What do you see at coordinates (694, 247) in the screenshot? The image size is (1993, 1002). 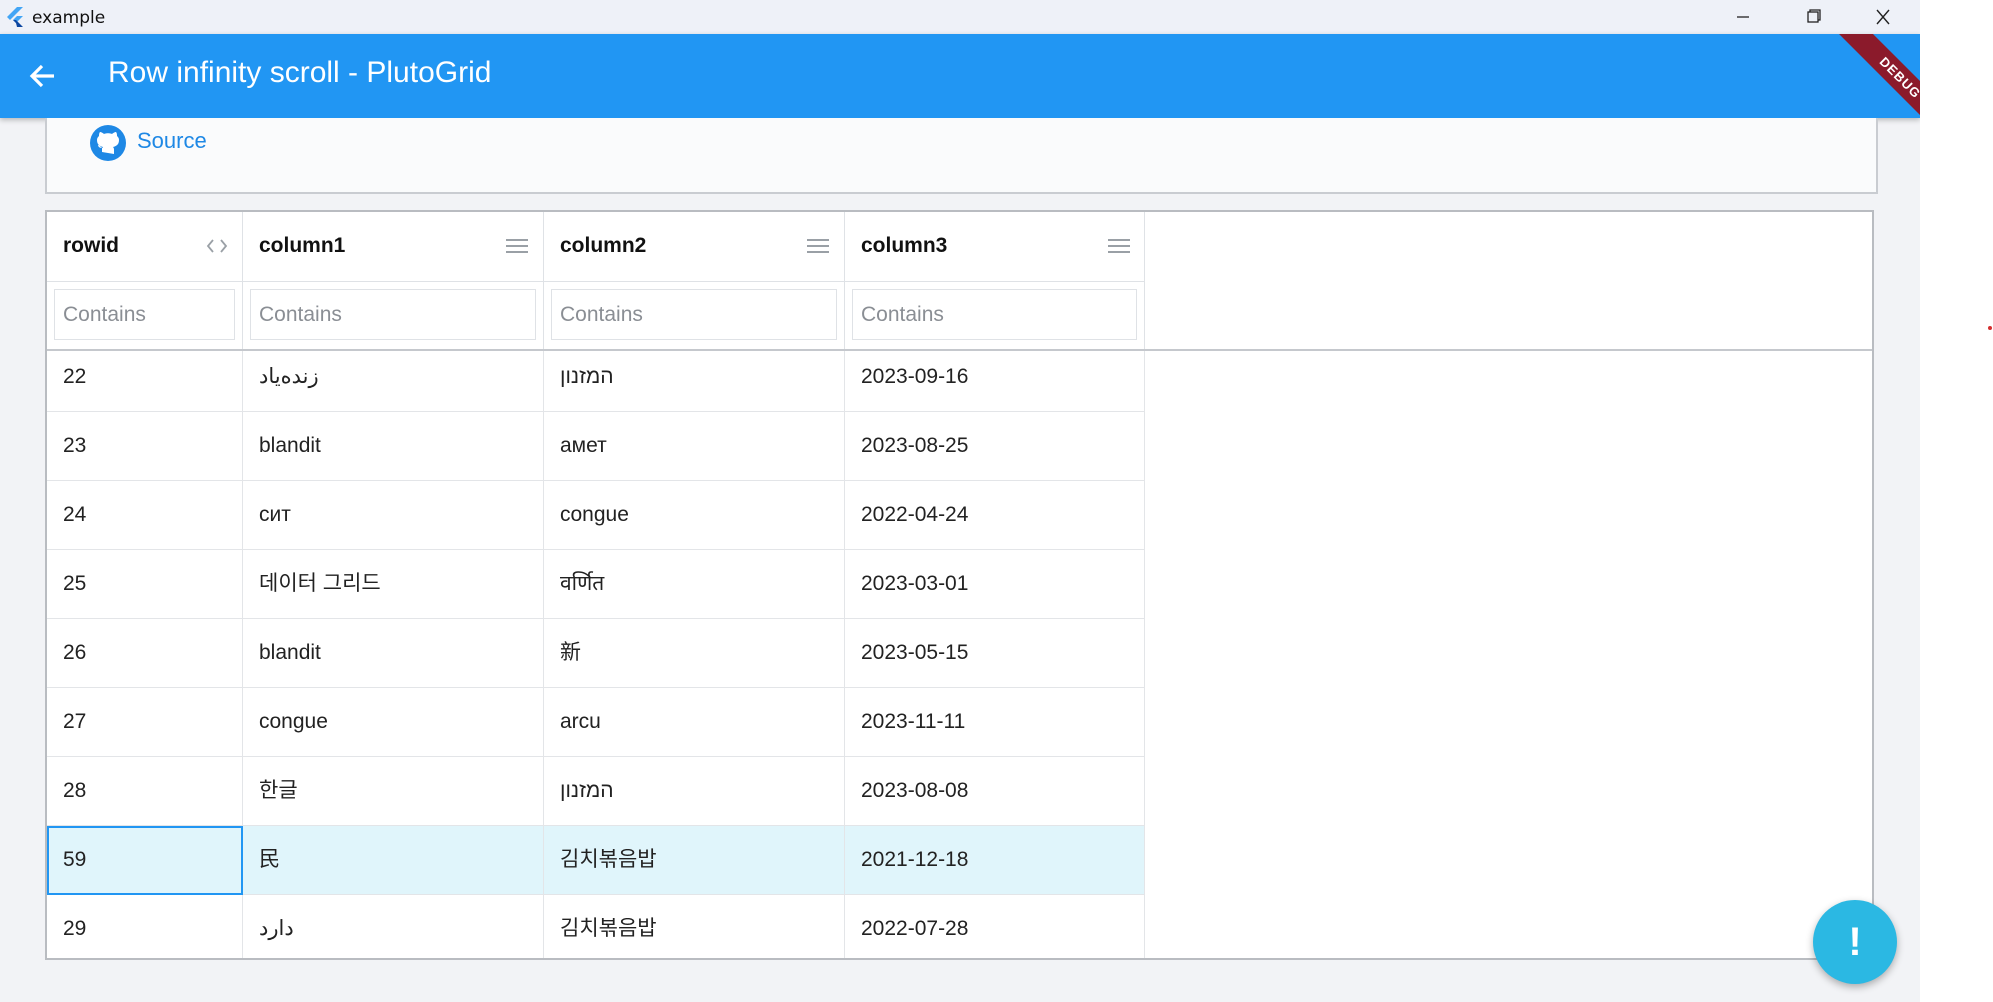 I see `column-header-column2: column2` at bounding box center [694, 247].